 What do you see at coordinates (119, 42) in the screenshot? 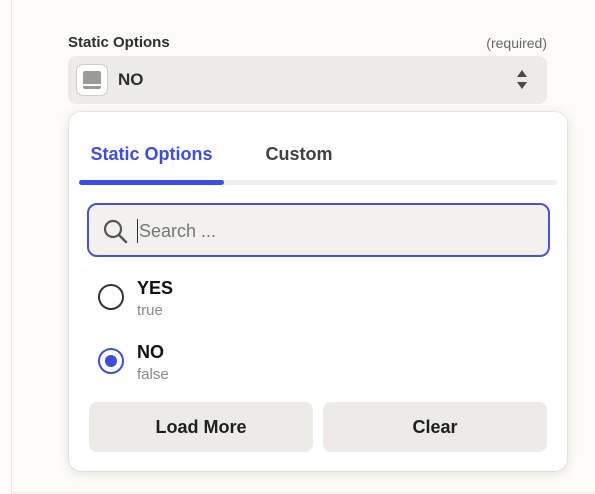
I see `field-label: Static Options` at bounding box center [119, 42].